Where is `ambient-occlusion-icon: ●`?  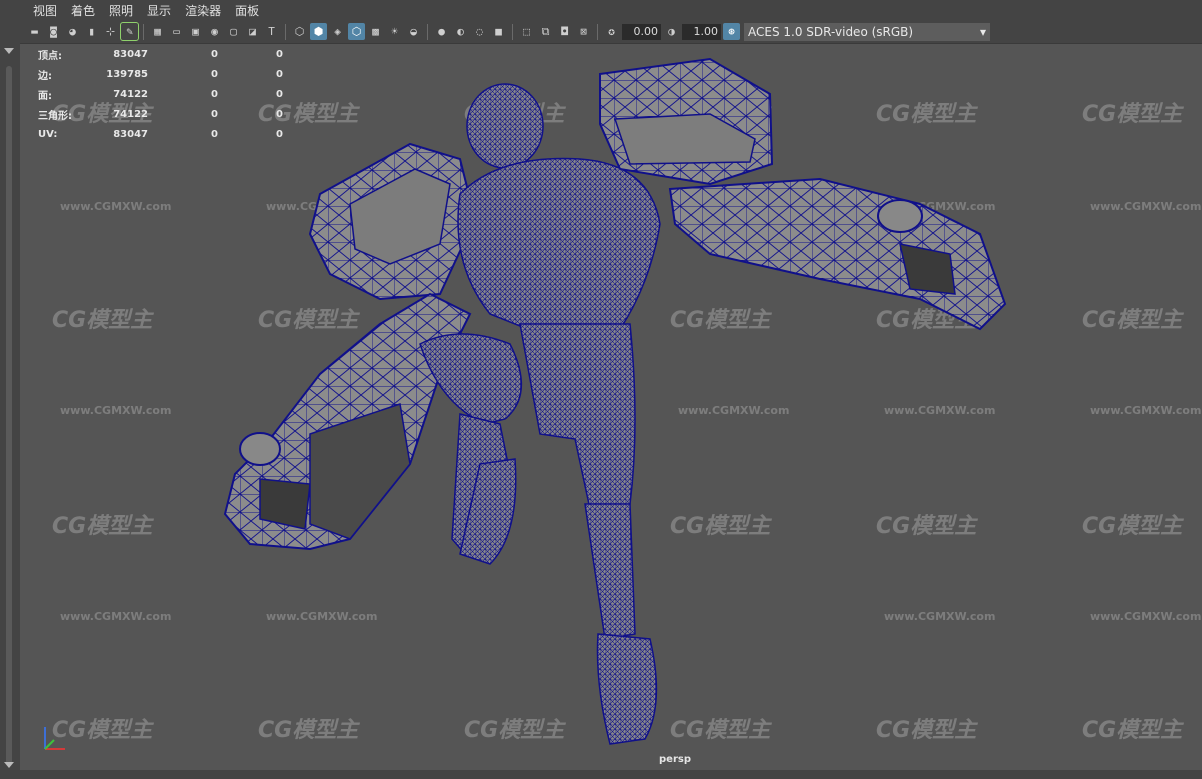 ambient-occlusion-icon: ● is located at coordinates (441, 31).